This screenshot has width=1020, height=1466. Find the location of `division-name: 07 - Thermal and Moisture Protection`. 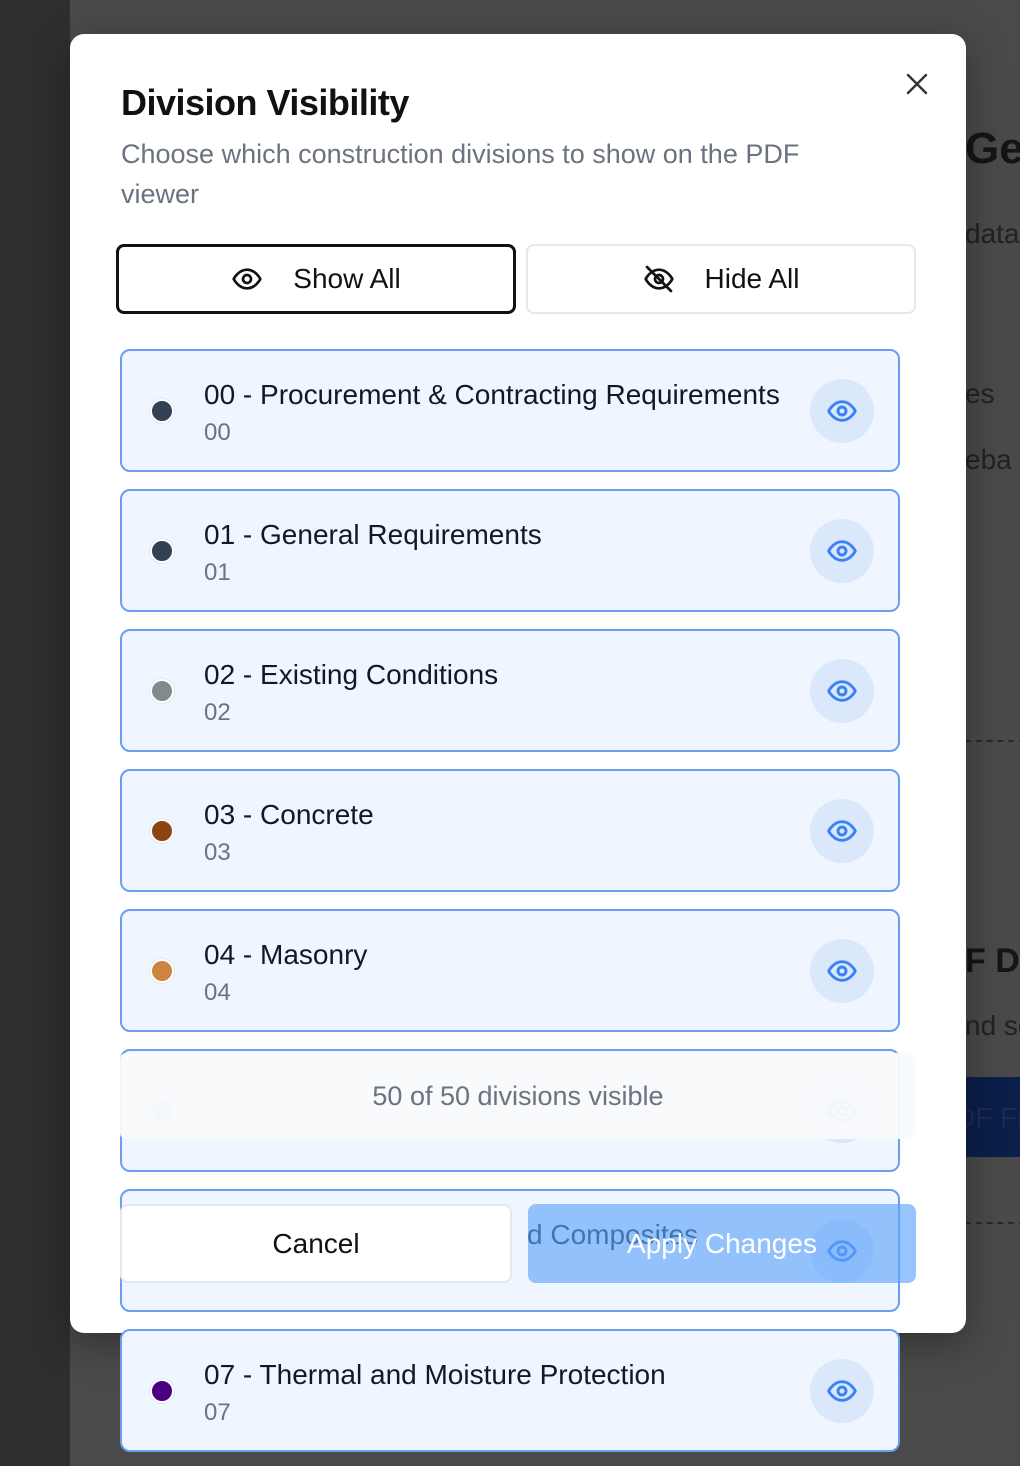

division-name: 07 - Thermal and Moisture Protection is located at coordinates (435, 1374).